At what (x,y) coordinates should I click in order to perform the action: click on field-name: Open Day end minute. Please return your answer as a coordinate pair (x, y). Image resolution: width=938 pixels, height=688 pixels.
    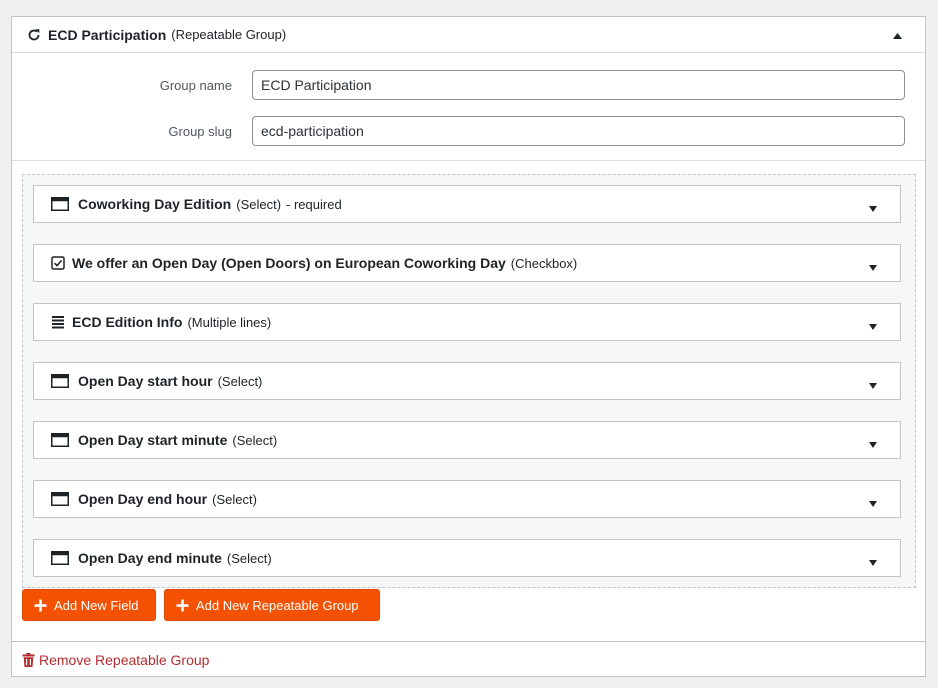
    Looking at the image, I should click on (150, 558).